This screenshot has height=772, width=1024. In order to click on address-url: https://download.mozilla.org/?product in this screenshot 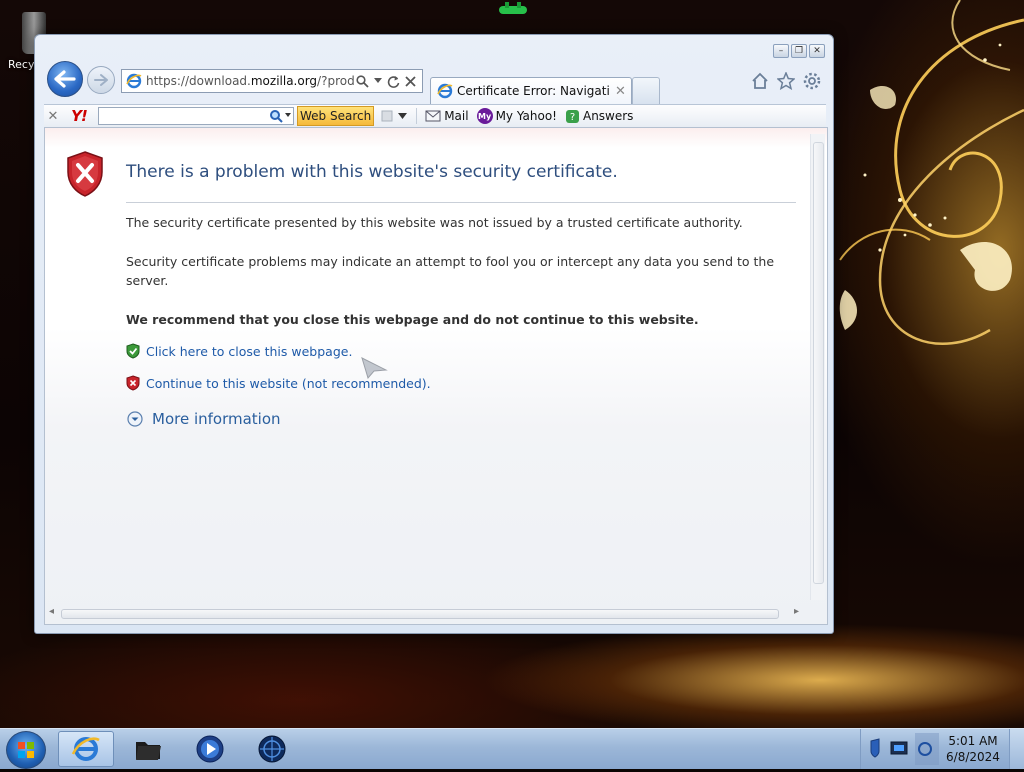, I will do `click(250, 81)`.